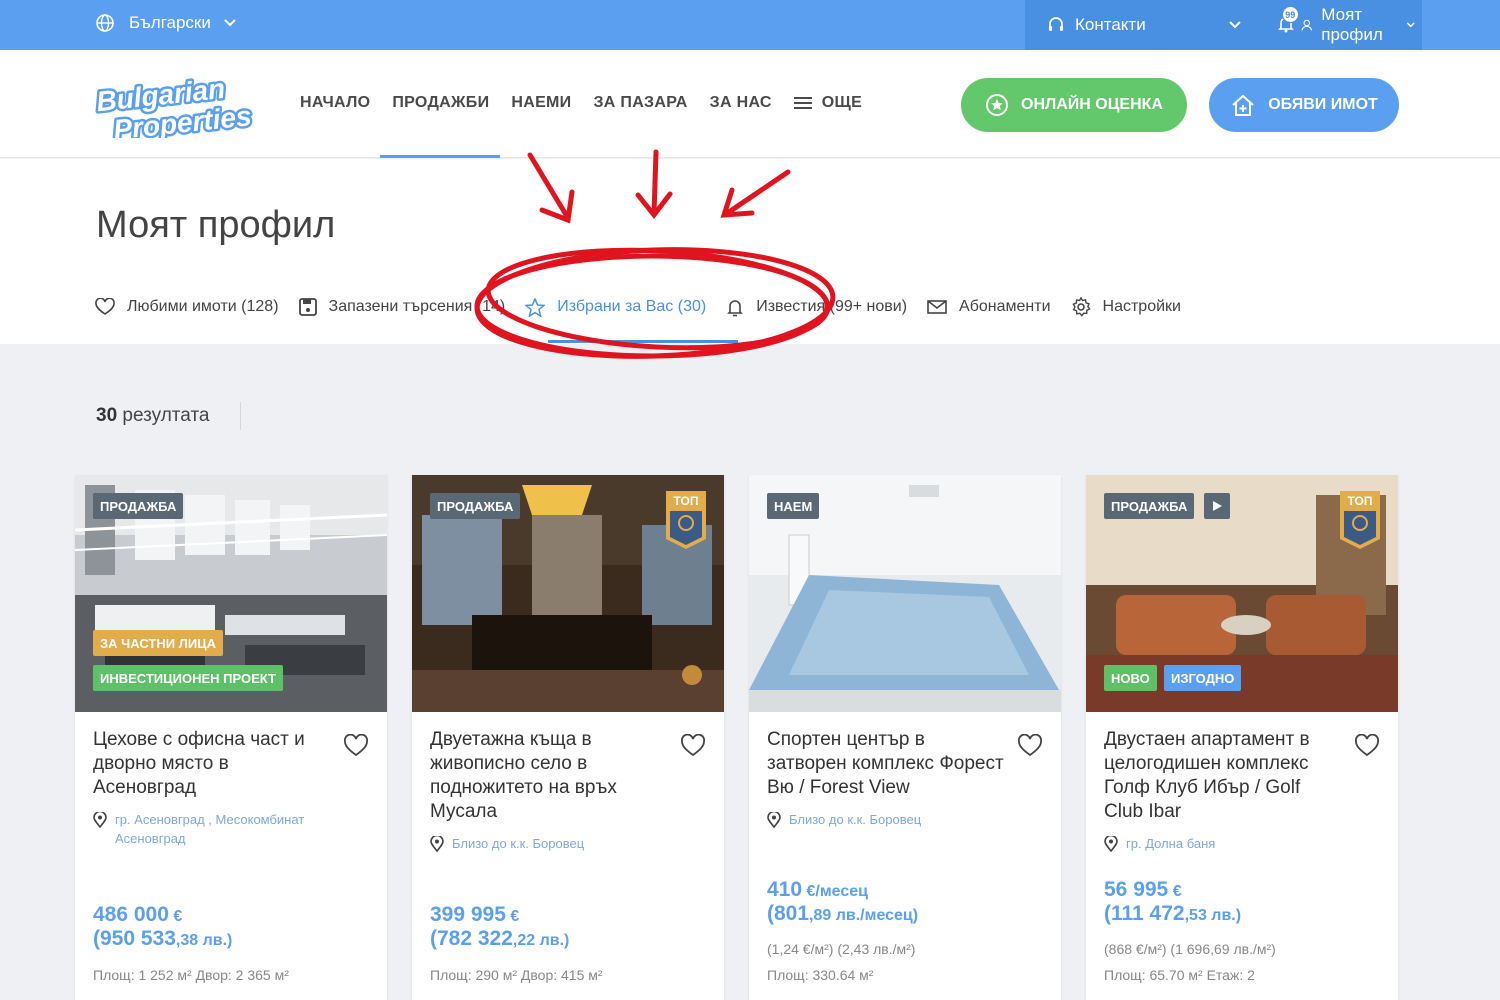 The height and width of the screenshot is (1000, 1500). Describe the element at coordinates (1190, 949) in the screenshot. I see `price-per-m2: (868 €/м²) (1 696,69 лв./м²)` at that location.